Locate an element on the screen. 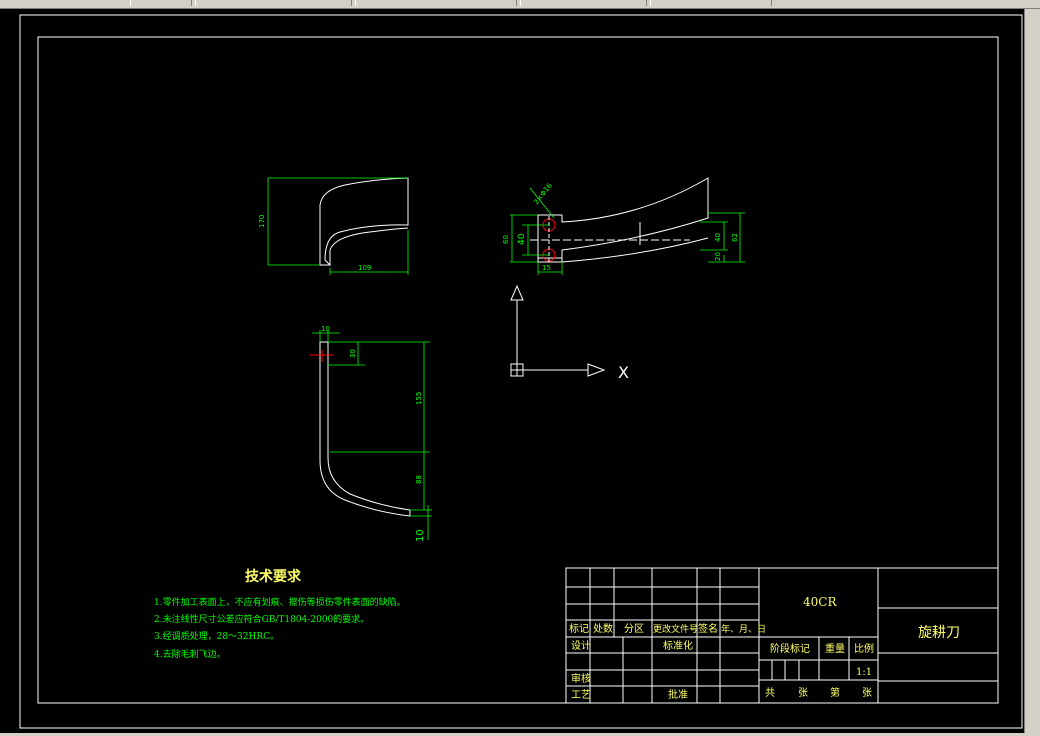 This screenshot has width=1040, height=736. sheet-char: 共 is located at coordinates (770, 693).